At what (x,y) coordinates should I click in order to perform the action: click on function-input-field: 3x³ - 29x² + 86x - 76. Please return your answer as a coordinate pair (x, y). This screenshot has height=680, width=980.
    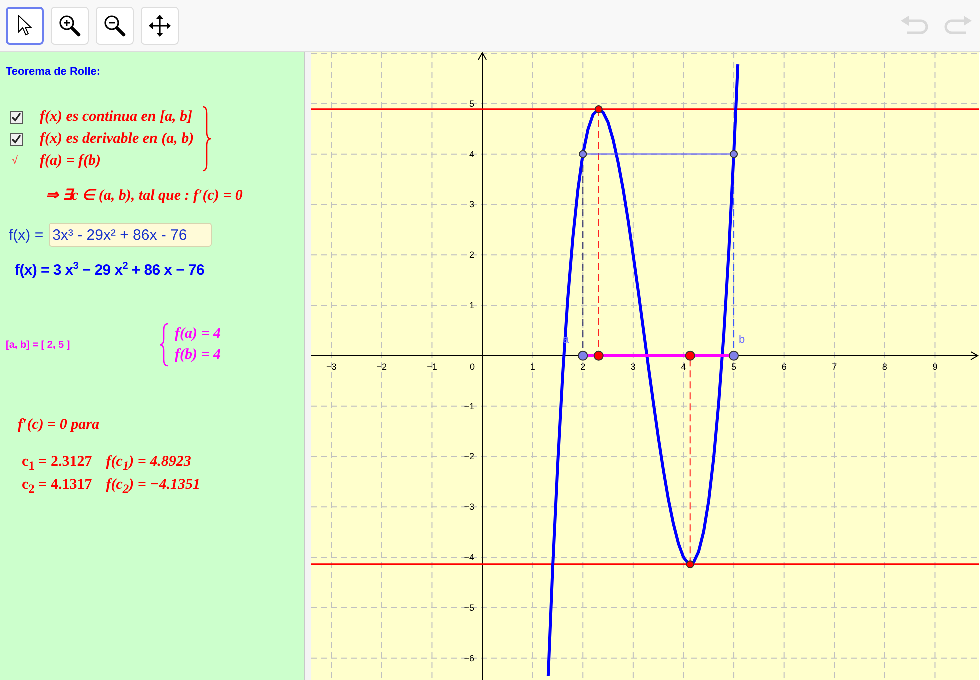
    Looking at the image, I should click on (130, 235).